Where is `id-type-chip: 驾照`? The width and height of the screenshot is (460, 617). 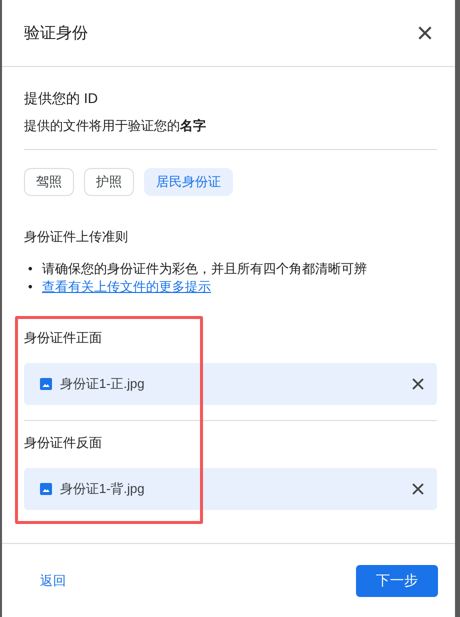 id-type-chip: 驾照 is located at coordinates (49, 182).